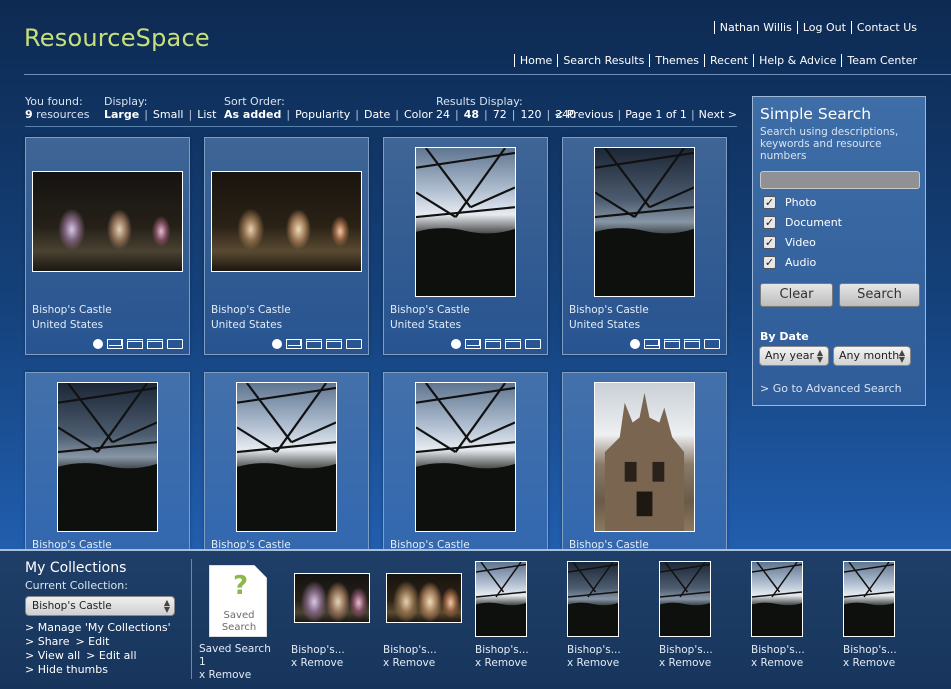 The width and height of the screenshot is (951, 689). I want to click on year-select: Any year ▲ ▼, so click(794, 356).